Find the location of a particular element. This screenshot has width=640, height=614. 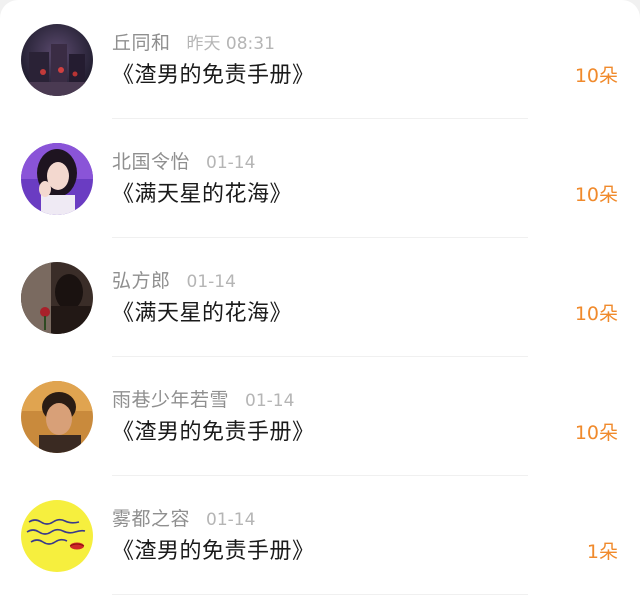

item-meta: 丘同和 昨天 08:31 is located at coordinates (193, 43).